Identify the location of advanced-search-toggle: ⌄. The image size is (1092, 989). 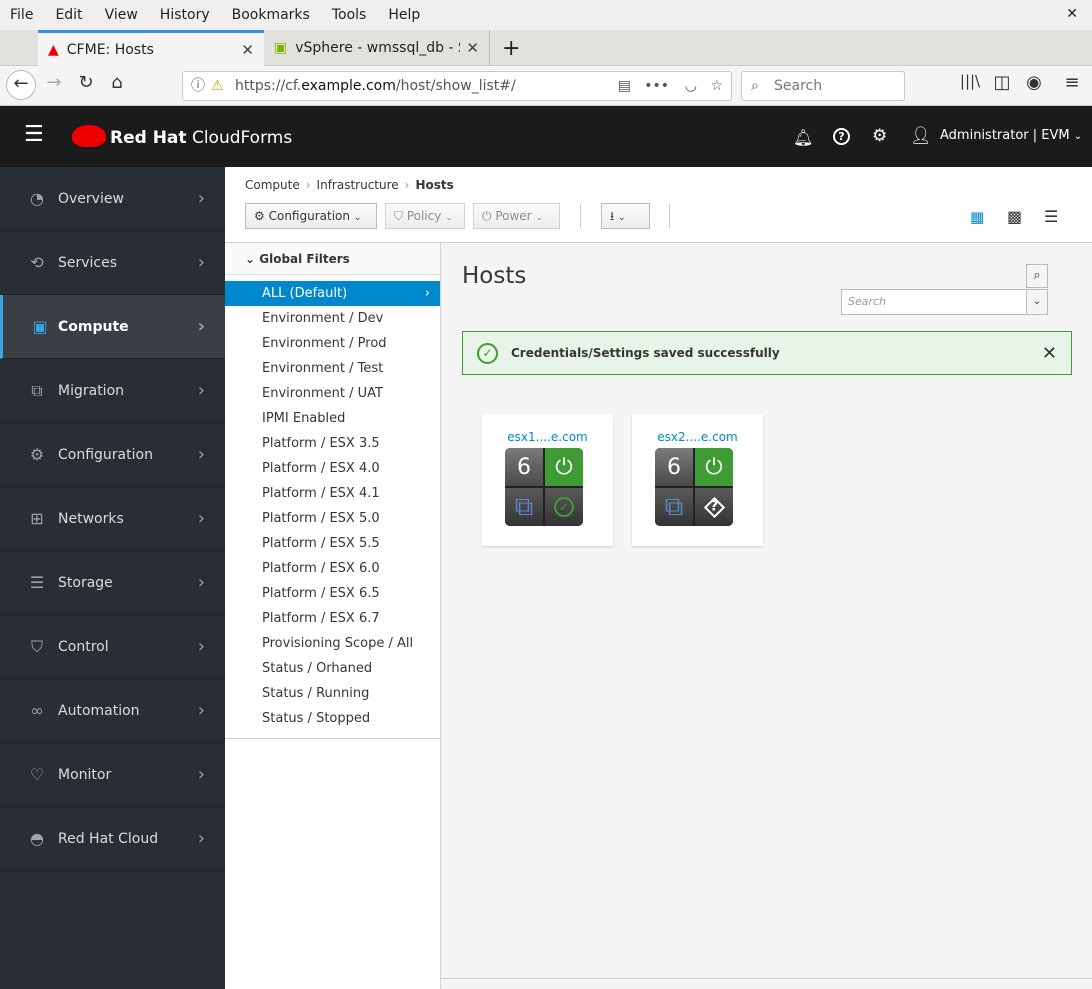
(1037, 302).